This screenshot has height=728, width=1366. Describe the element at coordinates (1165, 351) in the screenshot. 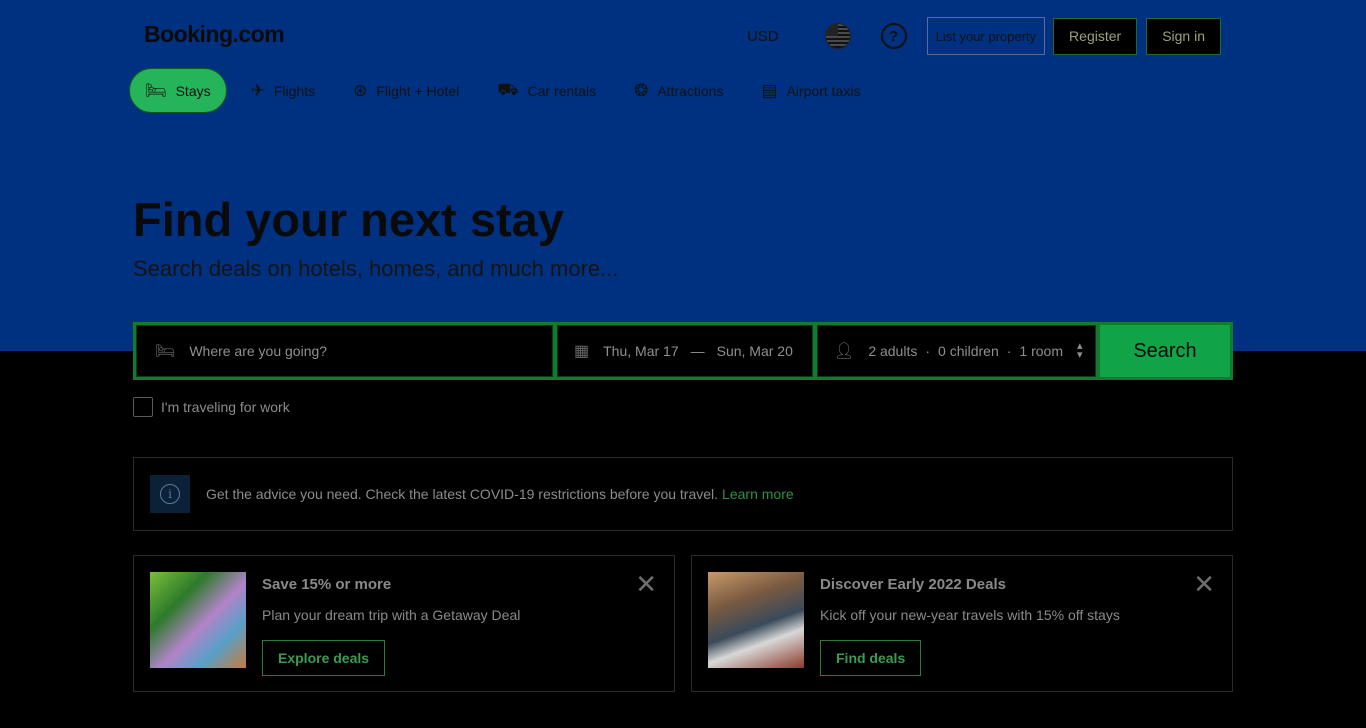

I see `search-button: Search` at that location.